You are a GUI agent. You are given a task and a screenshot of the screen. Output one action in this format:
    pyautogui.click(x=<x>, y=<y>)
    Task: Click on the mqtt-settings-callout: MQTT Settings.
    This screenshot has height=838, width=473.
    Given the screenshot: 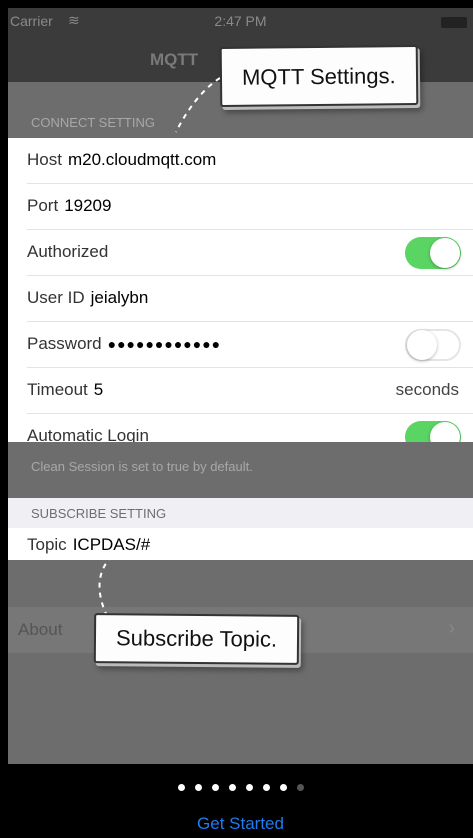 What is the action you would take?
    pyautogui.click(x=318, y=76)
    